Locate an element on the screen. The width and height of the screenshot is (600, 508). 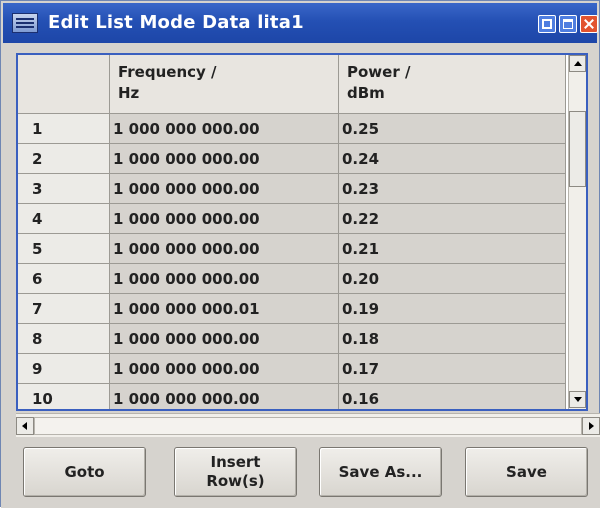
power-cell: 0.25 is located at coordinates (452, 129).